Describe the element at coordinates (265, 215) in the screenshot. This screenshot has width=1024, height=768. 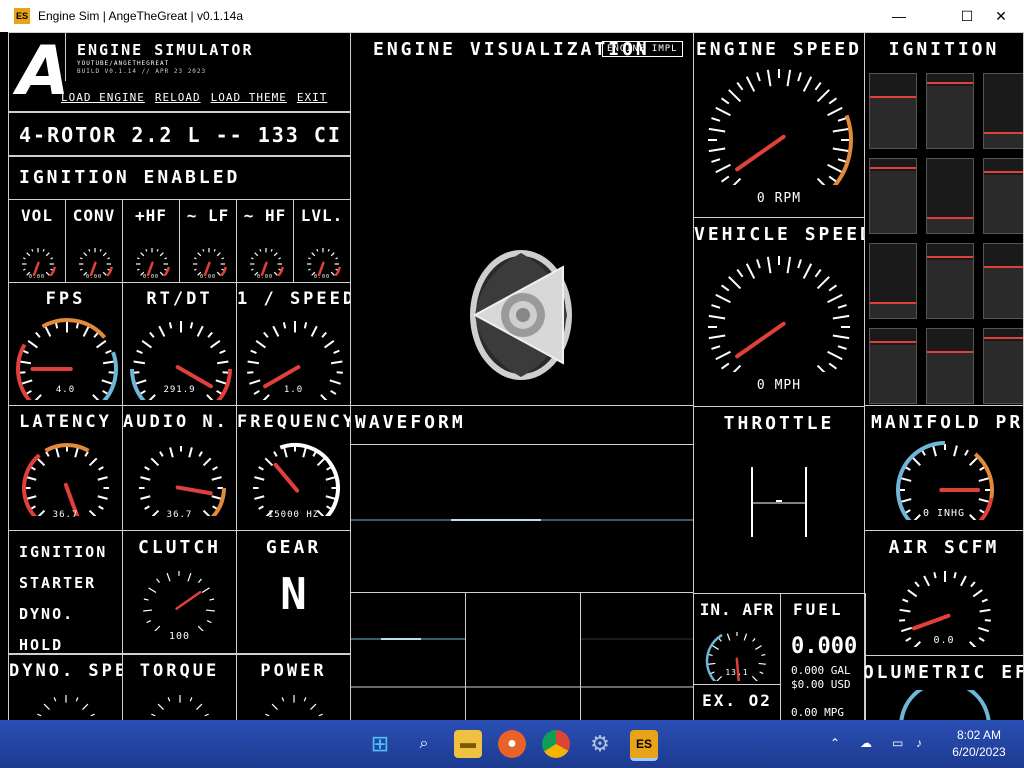
I see `small-gauge-label: ~ HF` at that location.